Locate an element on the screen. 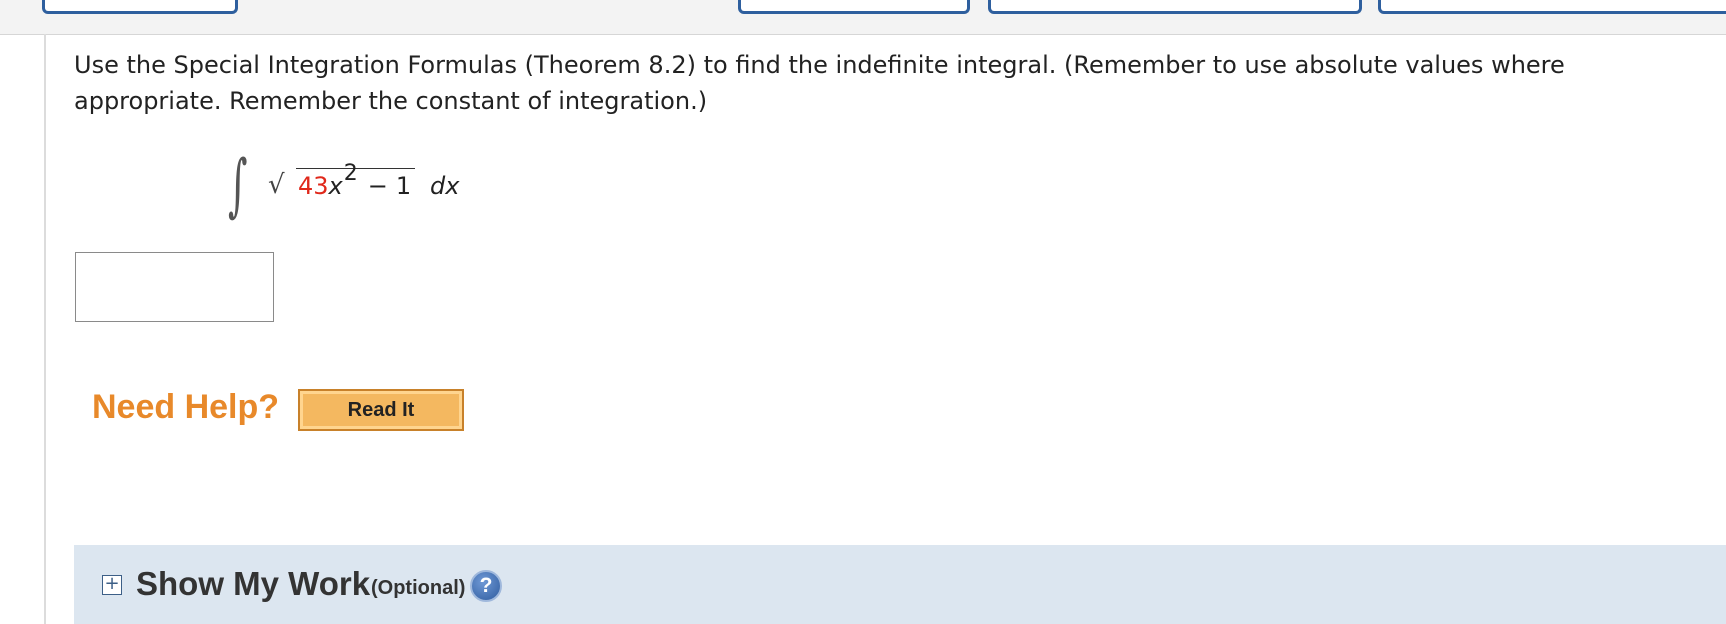 The height and width of the screenshot is (624, 1726). integral-expression: ∫ √ 43x2−1 dx is located at coordinates (358, 188).